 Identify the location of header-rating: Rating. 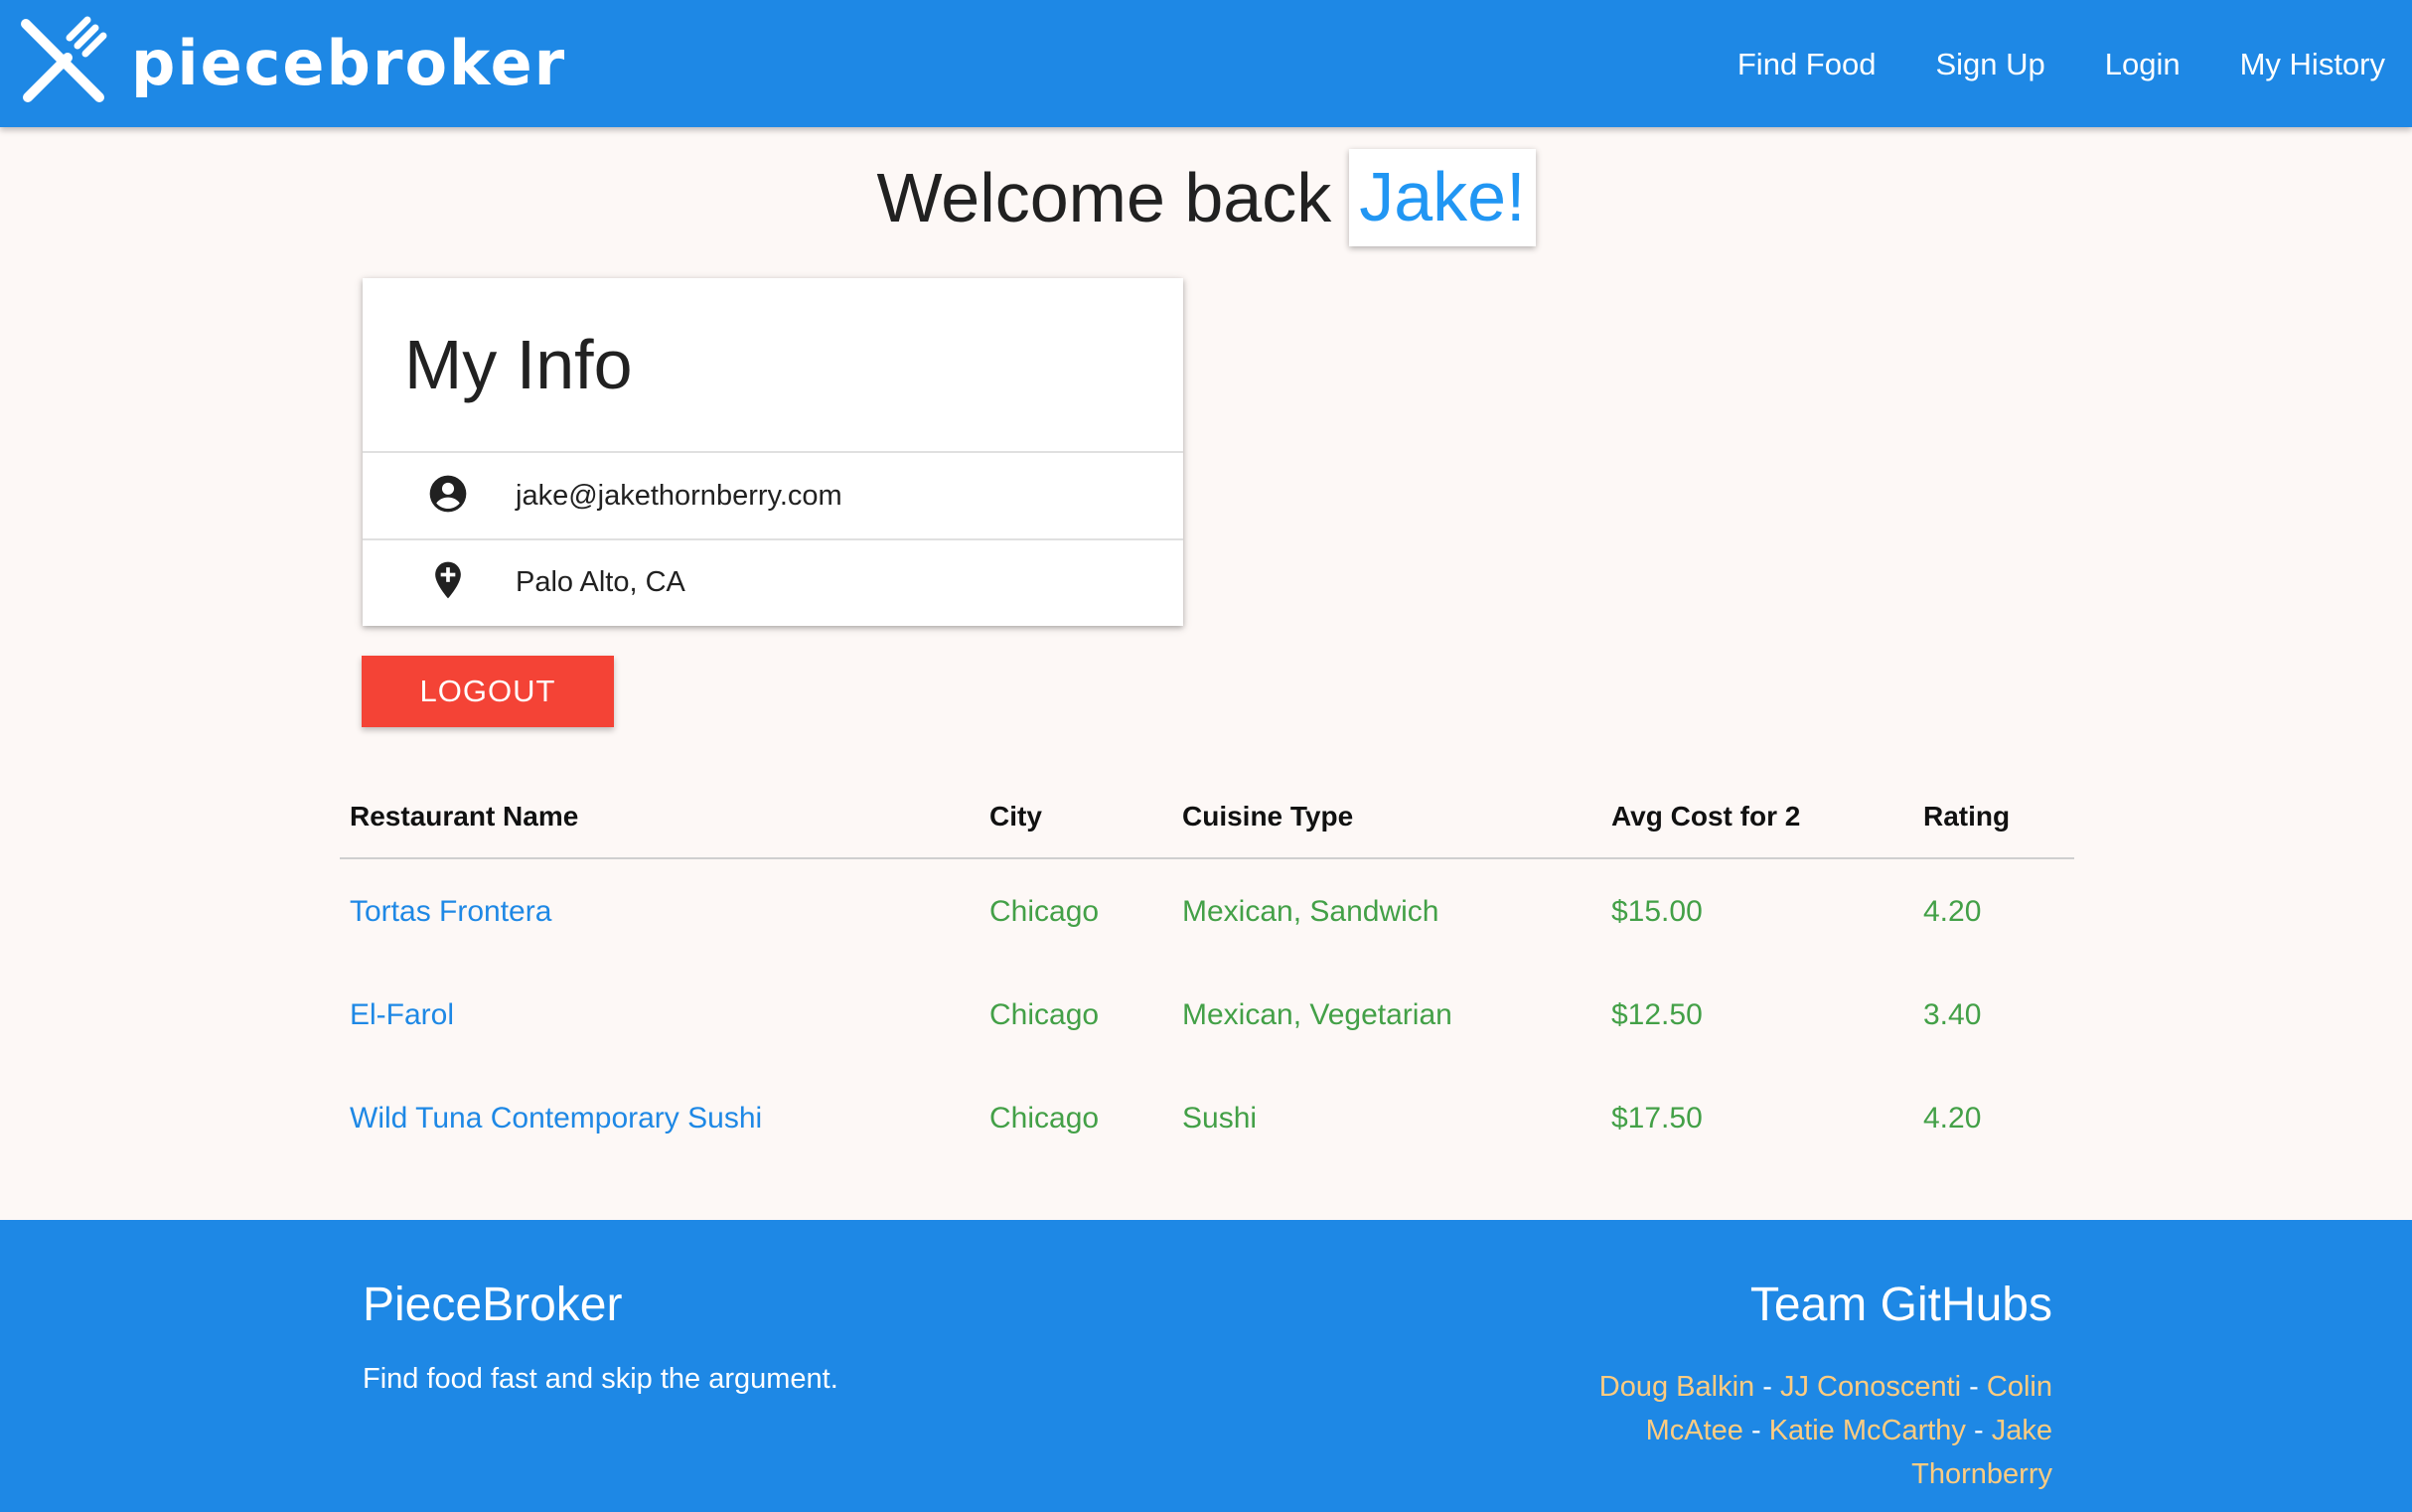
(1993, 817).